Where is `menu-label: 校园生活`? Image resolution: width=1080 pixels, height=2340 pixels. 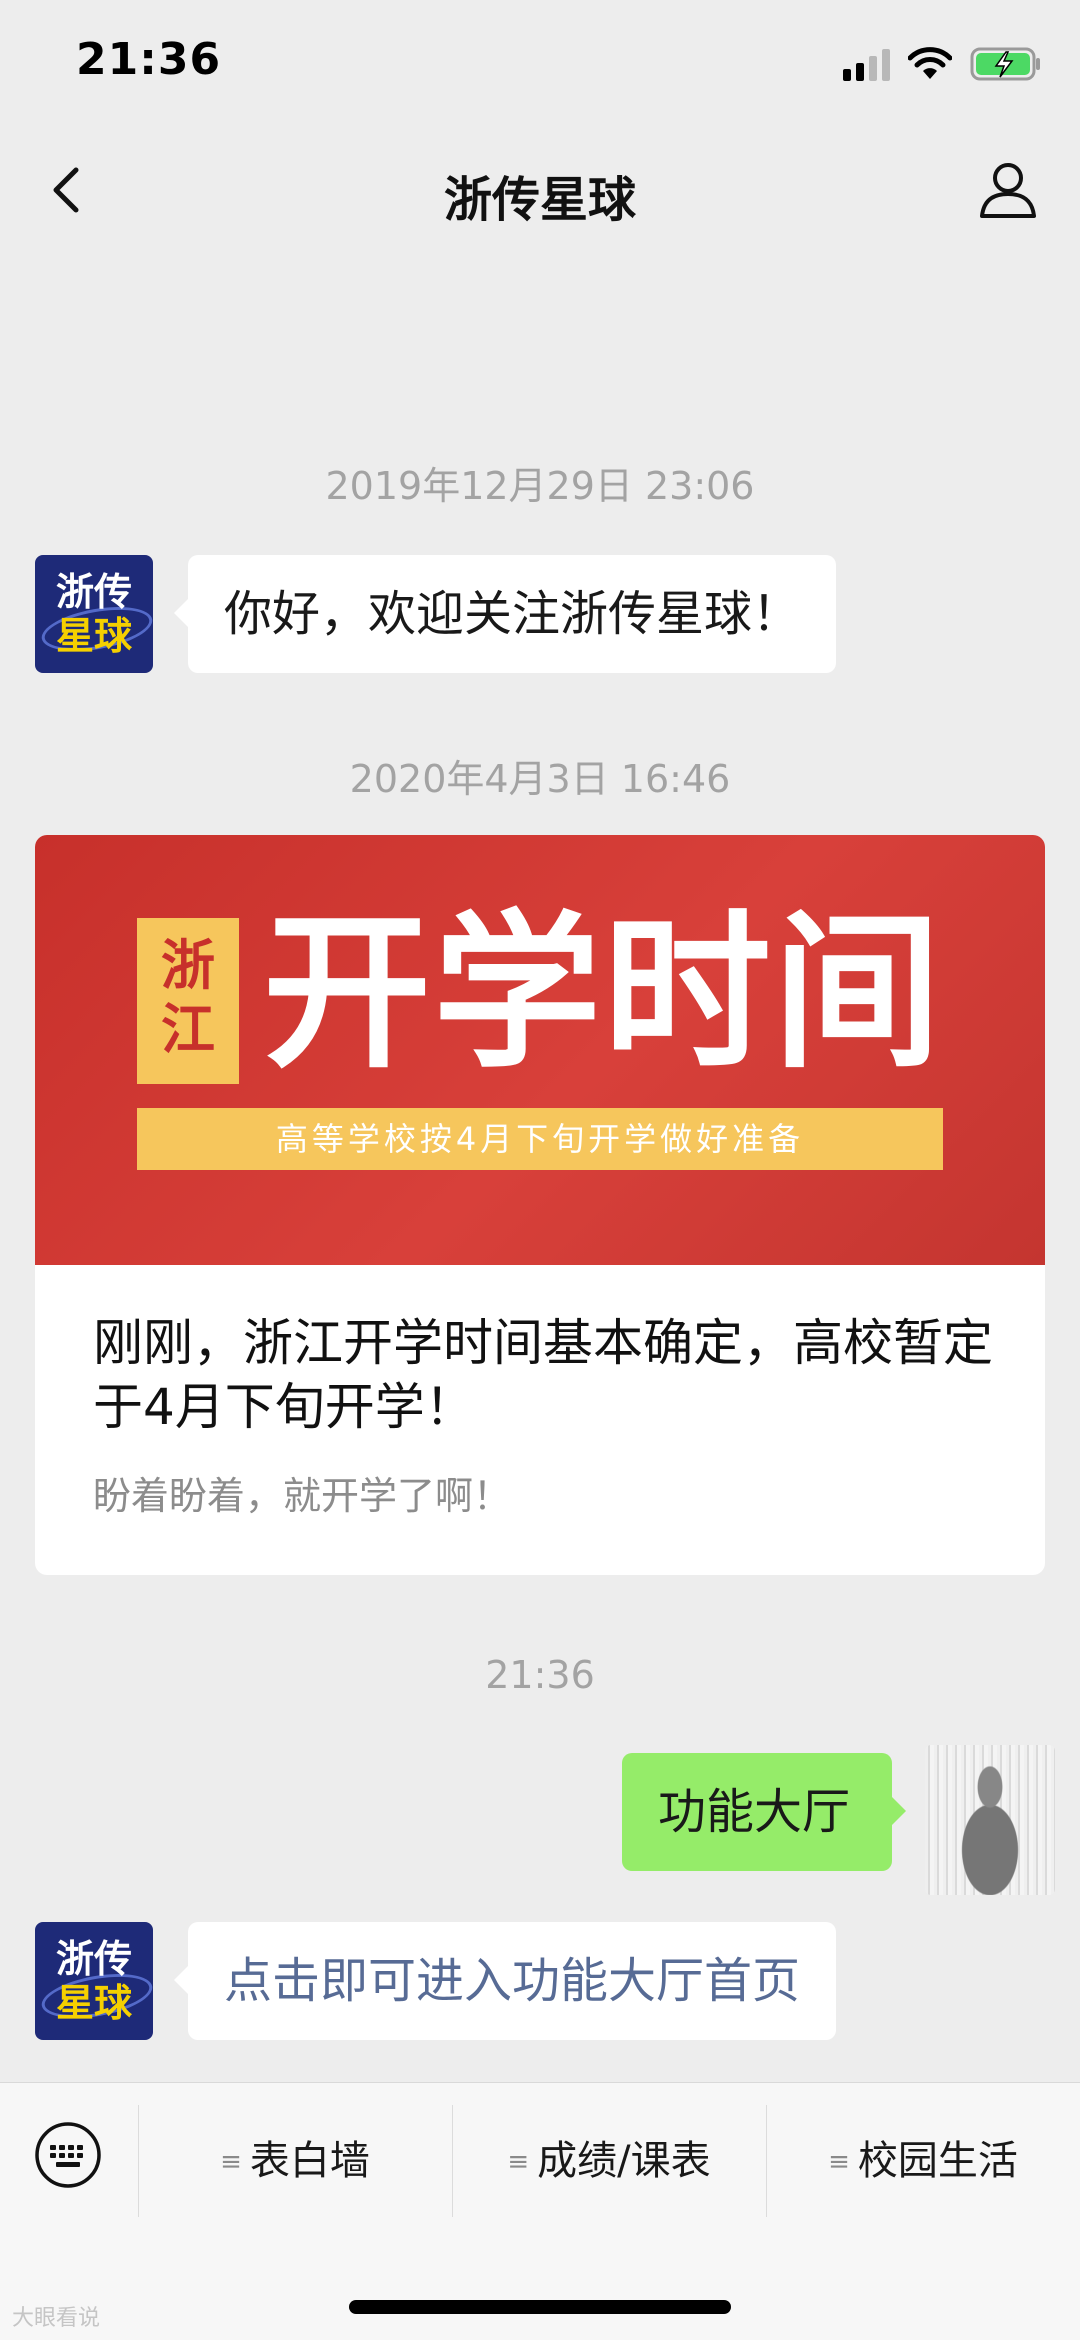 menu-label: 校园生活 is located at coordinates (937, 2161).